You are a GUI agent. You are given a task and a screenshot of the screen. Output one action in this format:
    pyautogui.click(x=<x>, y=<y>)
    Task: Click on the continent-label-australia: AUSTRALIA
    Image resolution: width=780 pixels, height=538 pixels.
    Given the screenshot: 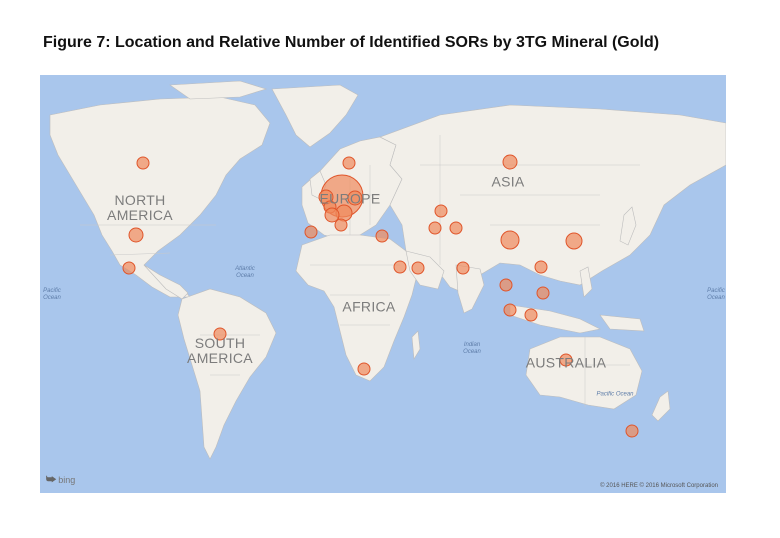 What is the action you would take?
    pyautogui.click(x=566, y=362)
    